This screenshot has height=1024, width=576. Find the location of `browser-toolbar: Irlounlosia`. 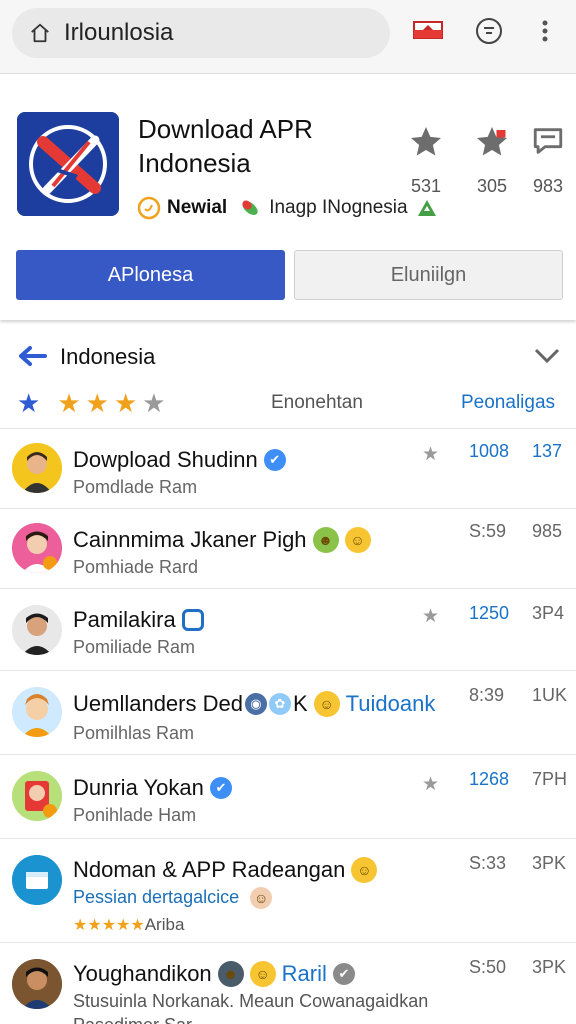

browser-toolbar: Irlounlosia is located at coordinates (288, 37).